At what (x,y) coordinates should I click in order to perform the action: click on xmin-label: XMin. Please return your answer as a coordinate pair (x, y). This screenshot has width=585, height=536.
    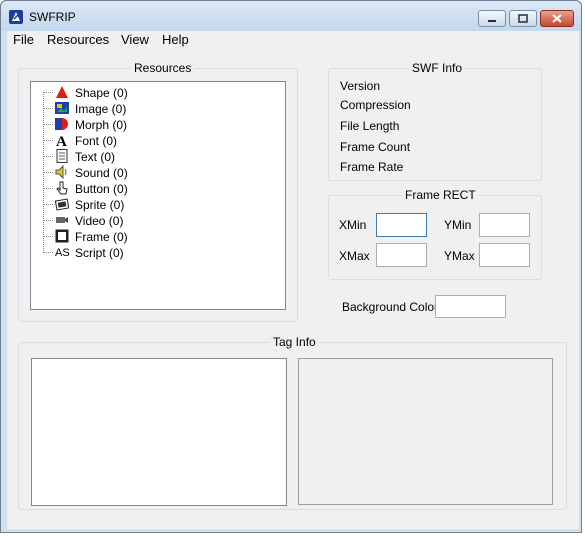
    Looking at the image, I should click on (353, 225).